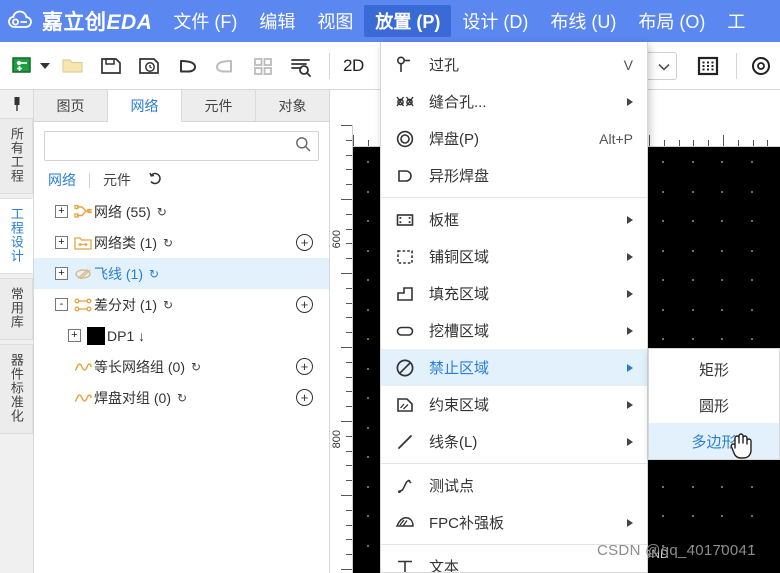 The width and height of the screenshot is (780, 573). What do you see at coordinates (181, 211) in the screenshot?
I see `tree-item-nets: + 网络 (55) ↻` at bounding box center [181, 211].